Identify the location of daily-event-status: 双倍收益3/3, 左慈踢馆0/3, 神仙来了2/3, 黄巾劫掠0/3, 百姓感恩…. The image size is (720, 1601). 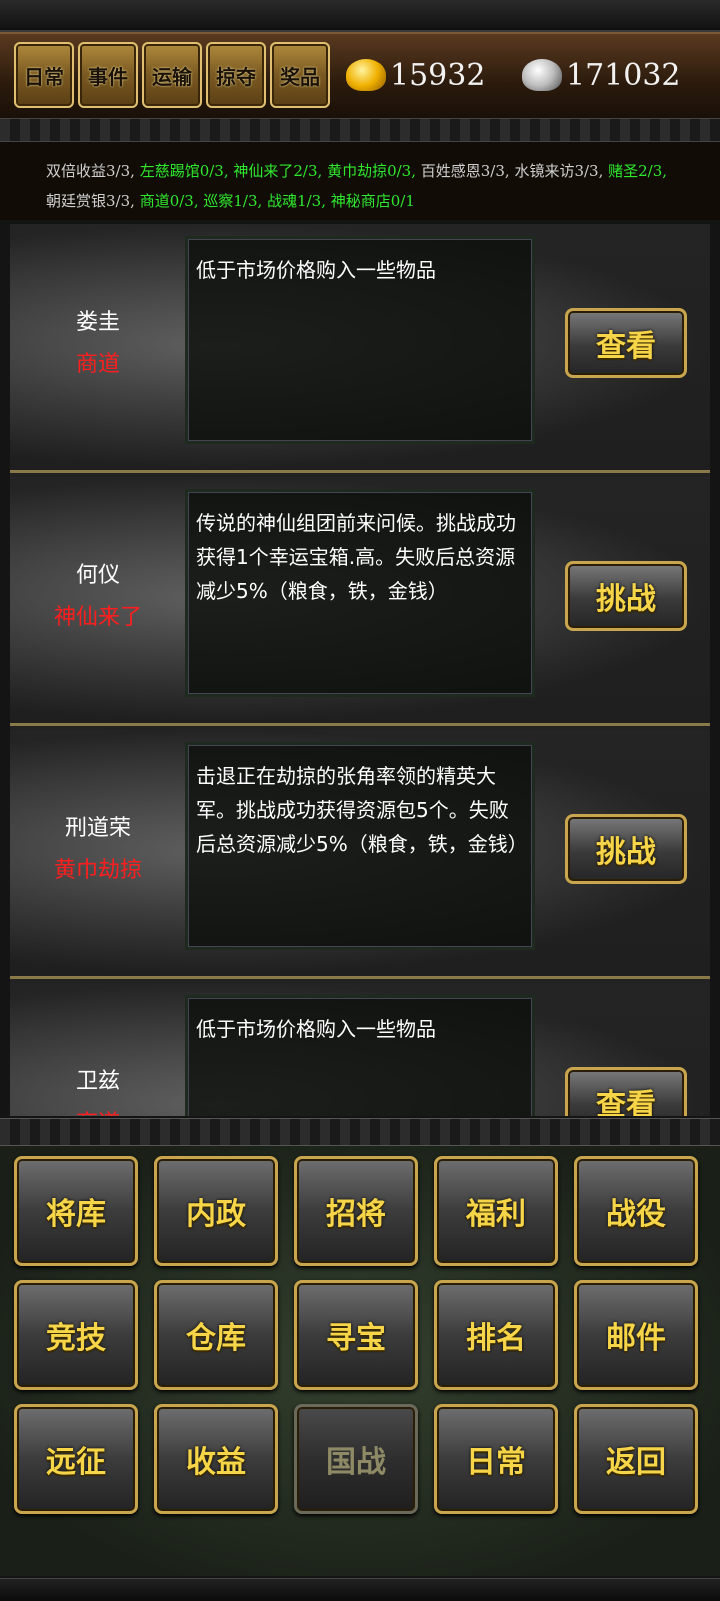
(360, 181).